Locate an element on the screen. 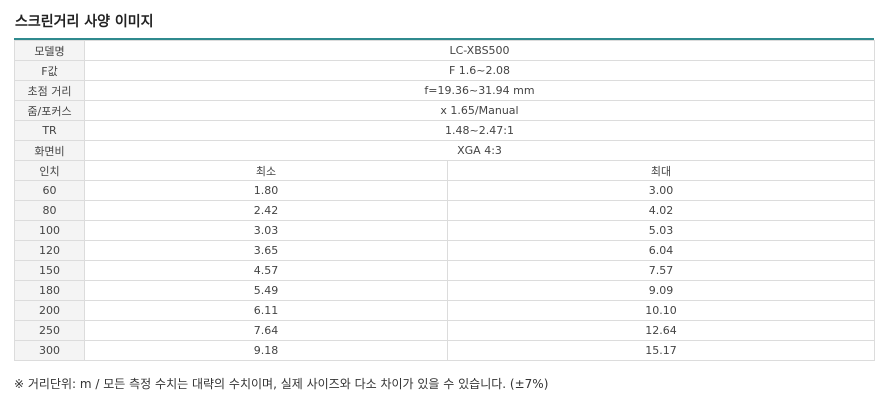  max-distance-cell: 6.04 is located at coordinates (661, 250).